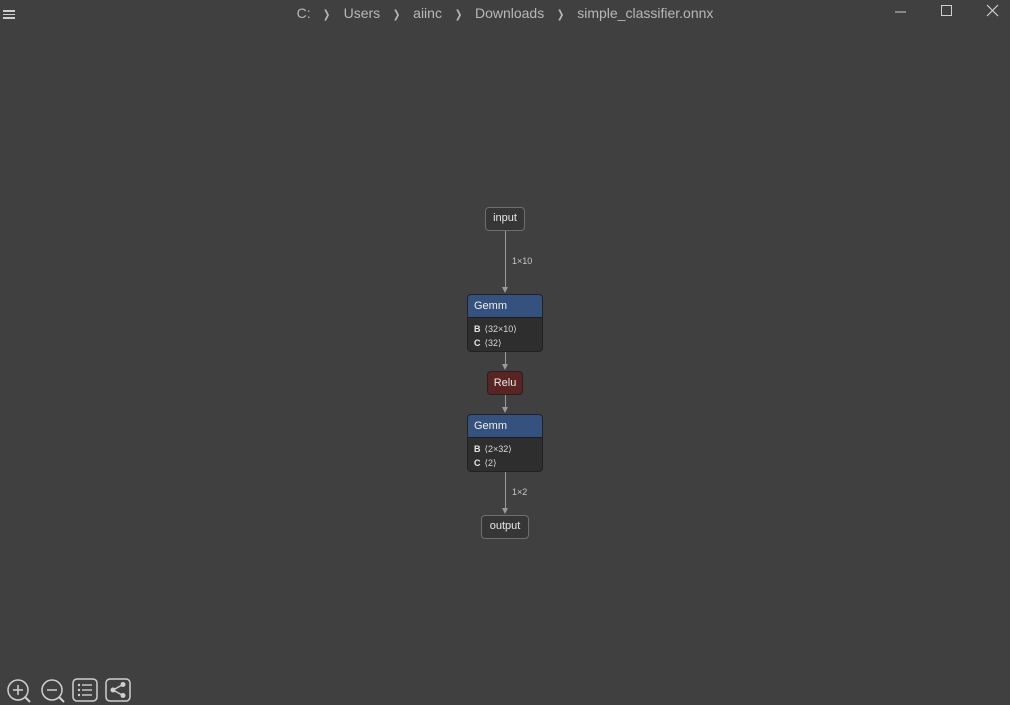 Image resolution: width=1010 pixels, height=705 pixels. What do you see at coordinates (522, 261) in the screenshot?
I see `edge-label-input: 1×10` at bounding box center [522, 261].